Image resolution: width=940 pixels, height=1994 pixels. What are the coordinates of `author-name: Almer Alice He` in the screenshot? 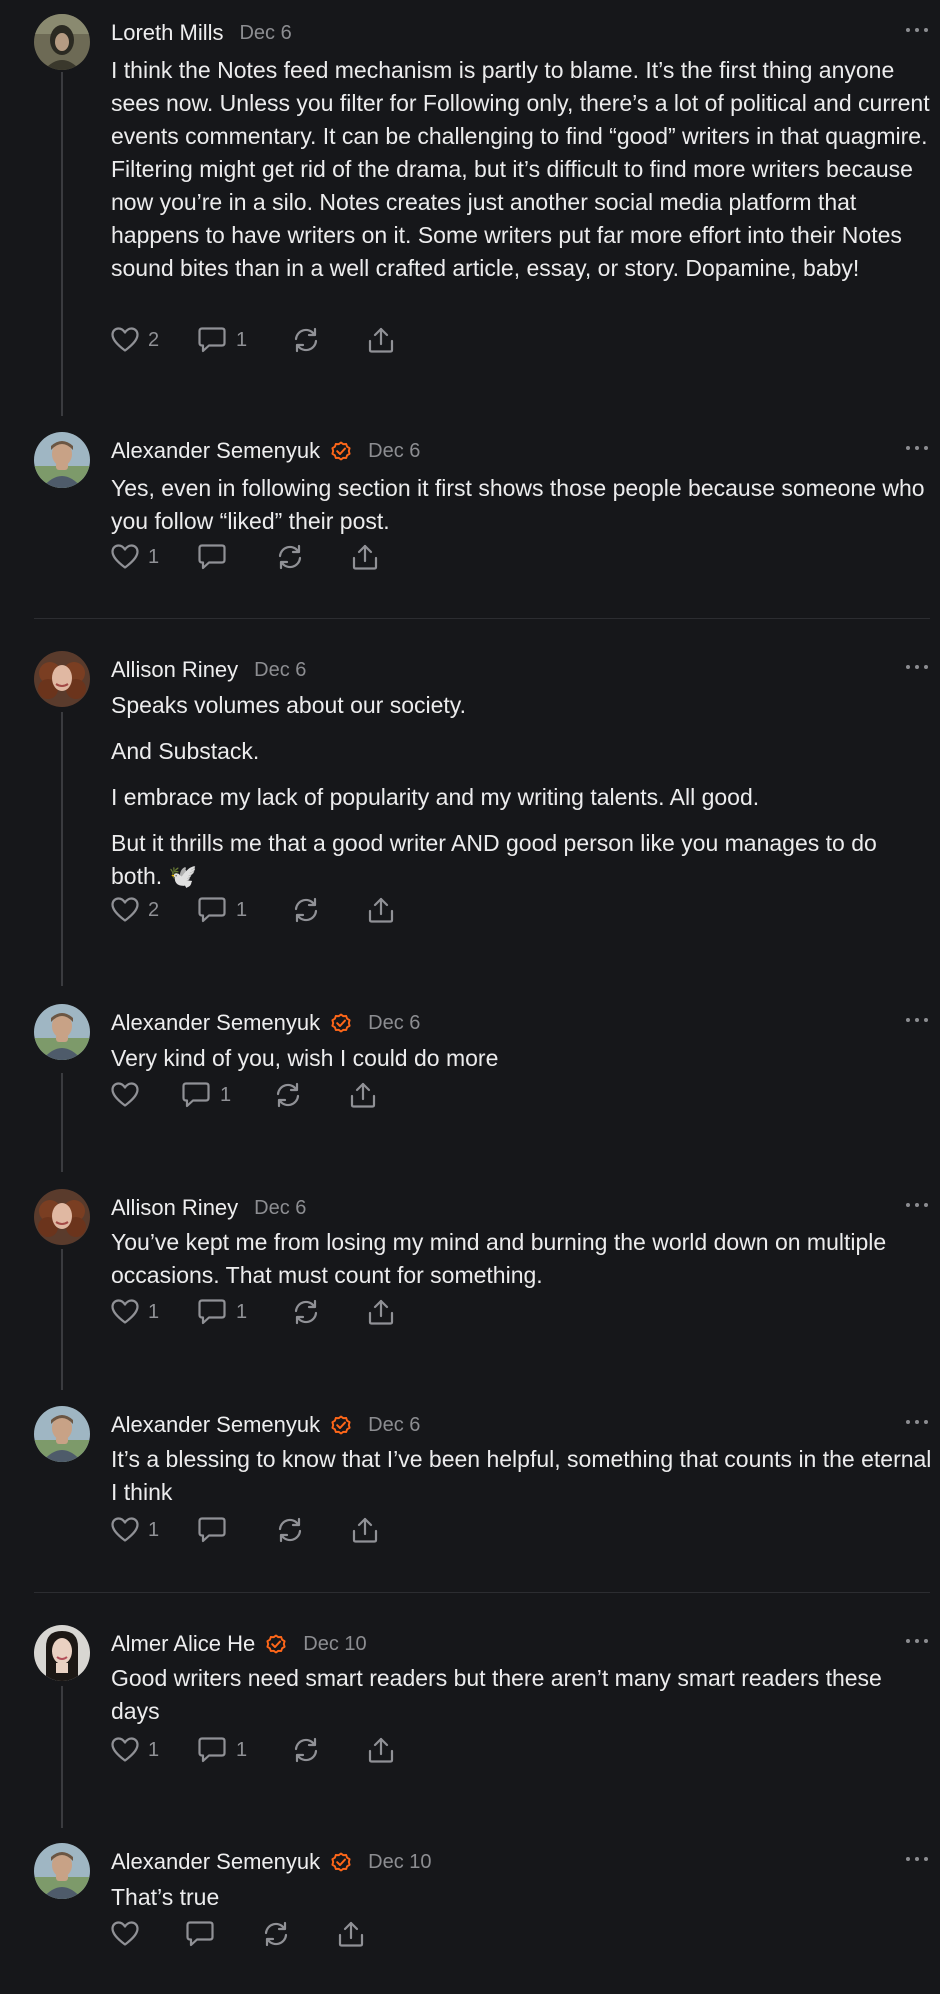 It's located at (183, 1644).